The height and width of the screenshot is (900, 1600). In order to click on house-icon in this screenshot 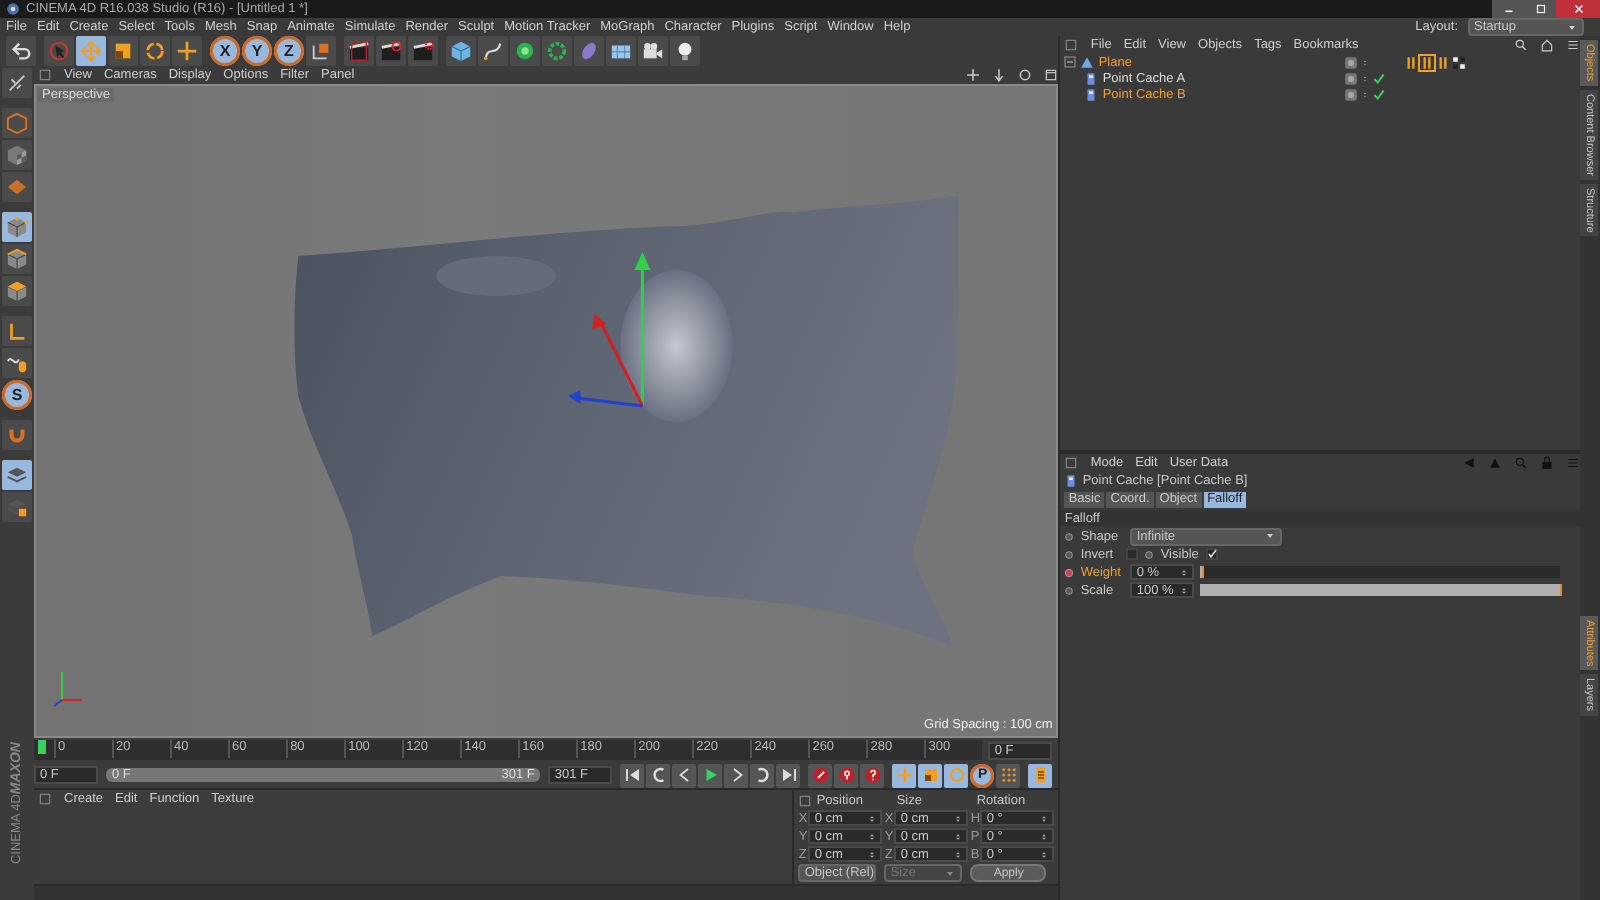, I will do `click(1547, 45)`.